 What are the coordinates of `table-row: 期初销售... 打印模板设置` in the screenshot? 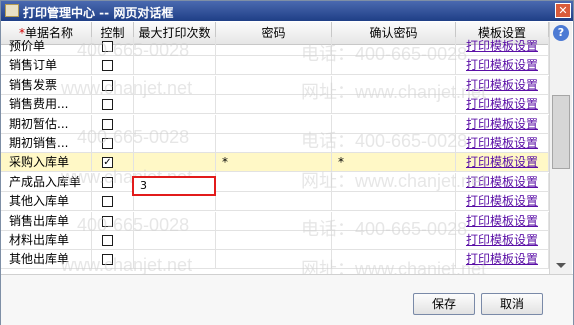 It's located at (275, 143).